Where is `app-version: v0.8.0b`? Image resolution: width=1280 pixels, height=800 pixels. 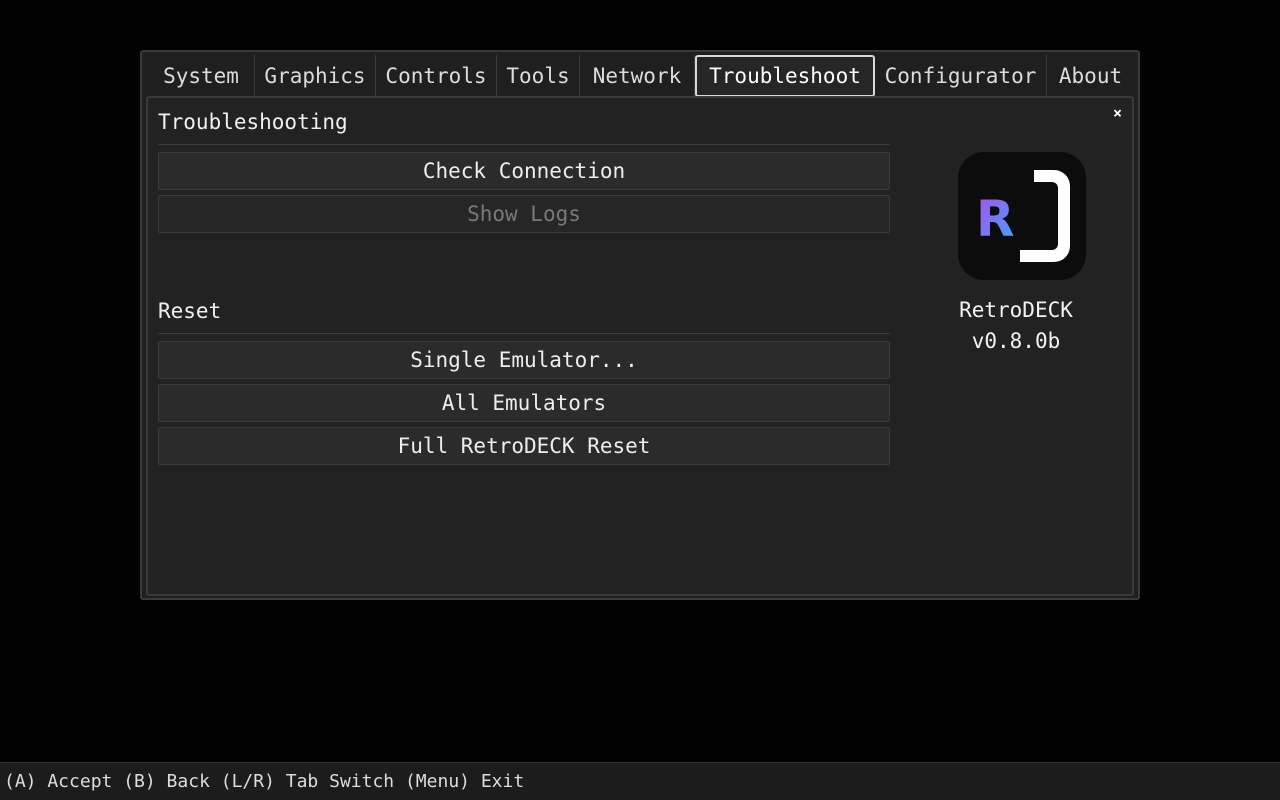
app-version: v0.8.0b is located at coordinates (1016, 341).